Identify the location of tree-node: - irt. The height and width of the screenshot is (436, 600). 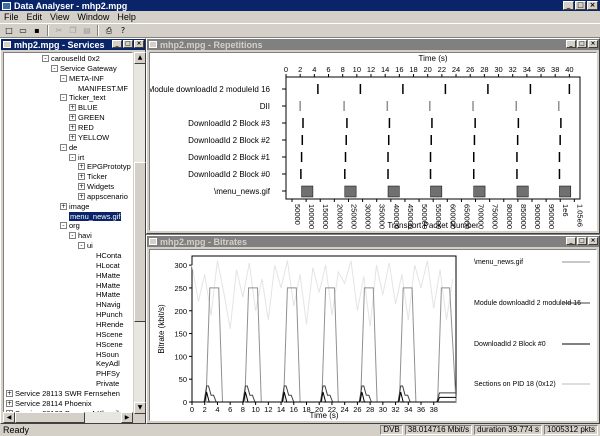
(76, 157).